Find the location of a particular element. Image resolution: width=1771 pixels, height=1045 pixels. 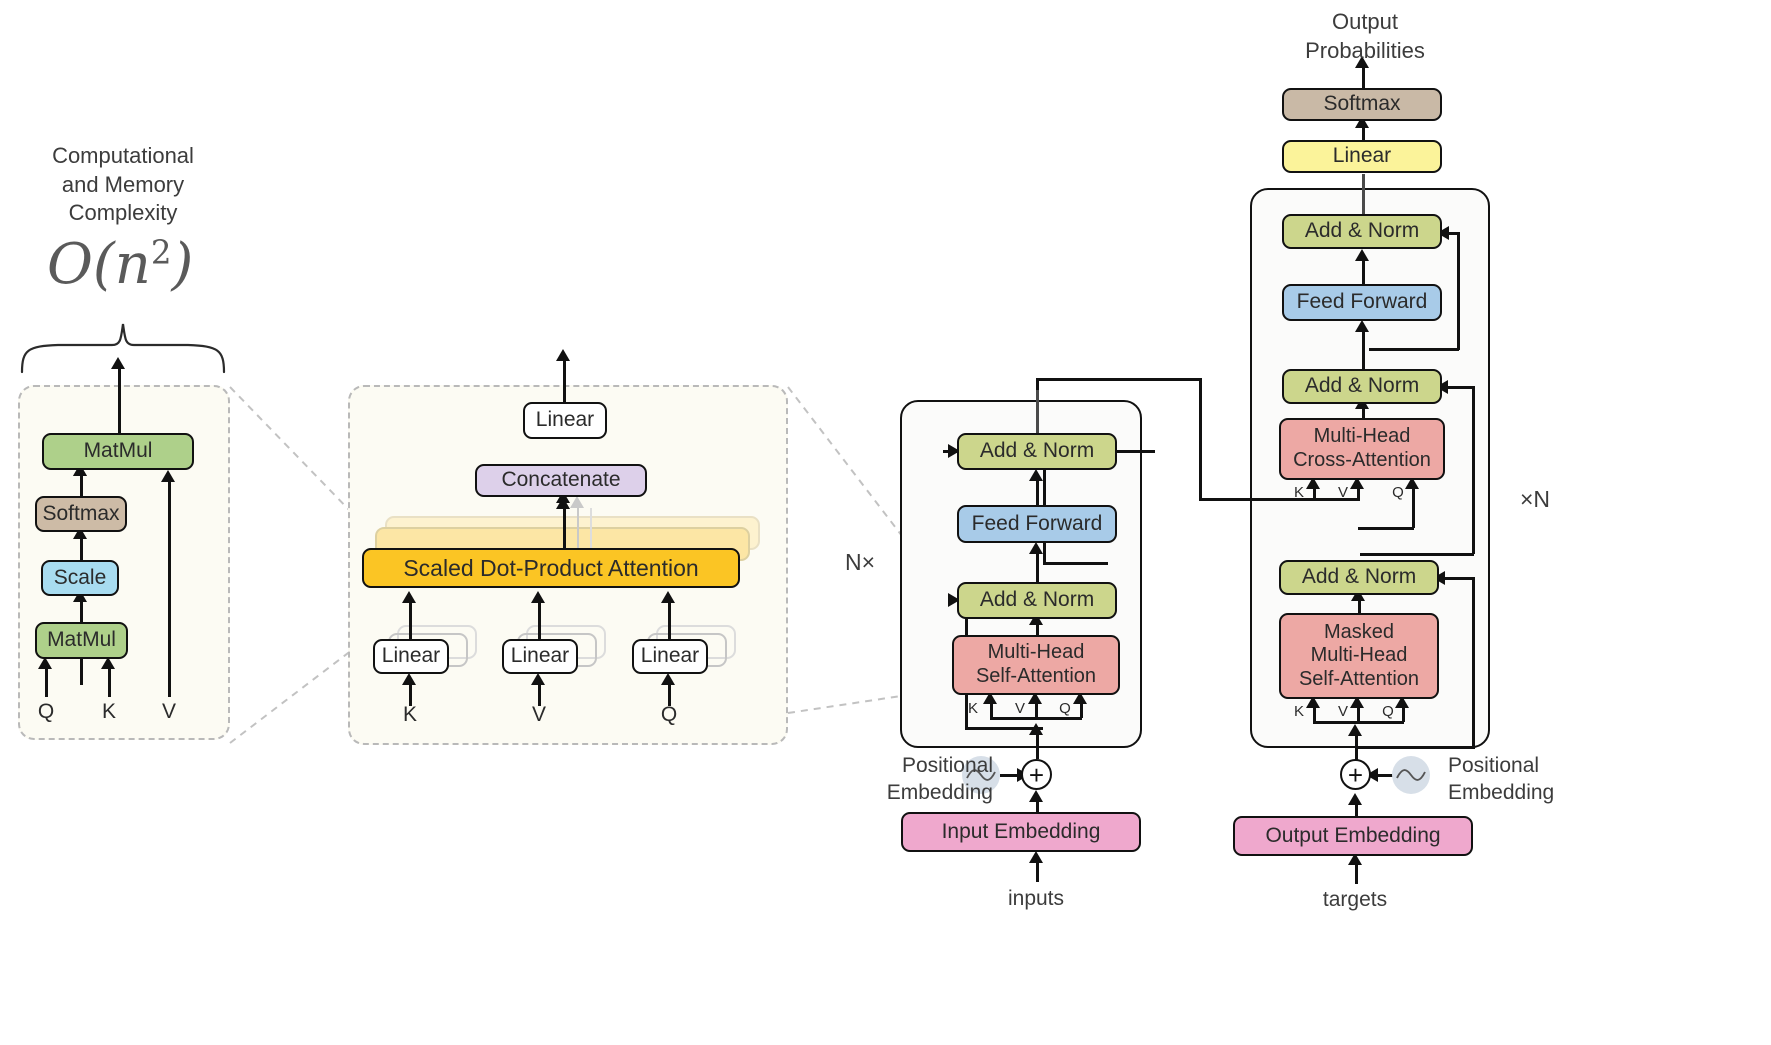

encoder-addnorm1-to-ff-shaft is located at coordinates (1037, 566).